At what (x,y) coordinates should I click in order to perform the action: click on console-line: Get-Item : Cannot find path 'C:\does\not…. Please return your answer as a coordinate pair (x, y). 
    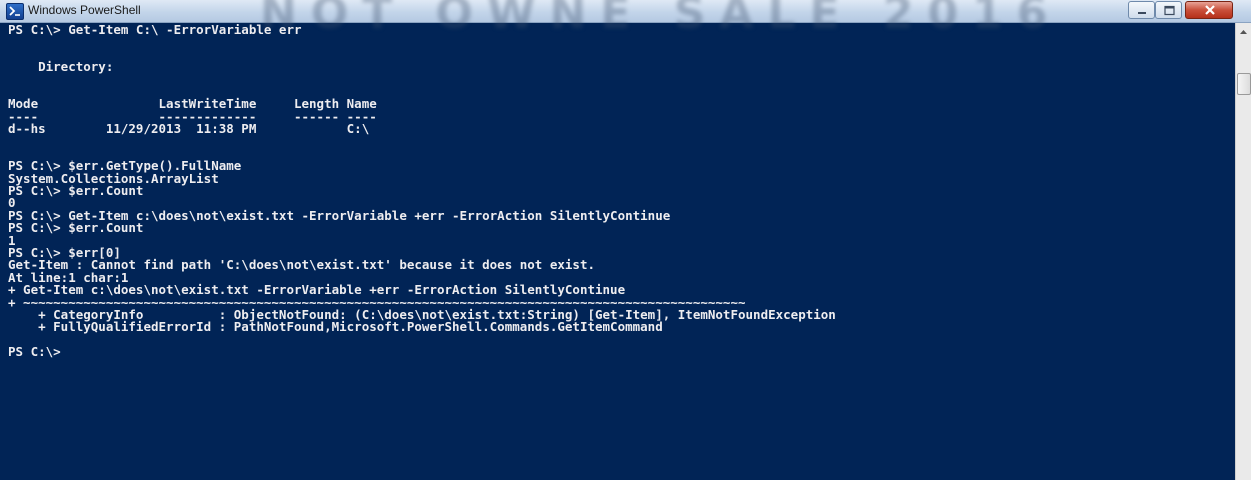
    Looking at the image, I should click on (301, 265).